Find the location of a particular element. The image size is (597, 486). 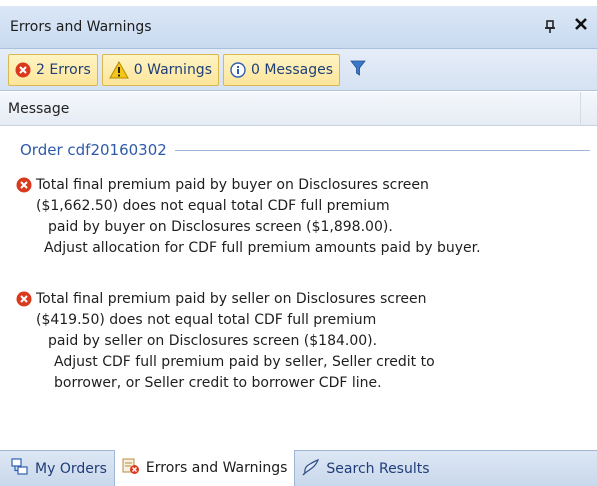

panel-title: Errors and Warnings is located at coordinates (81, 27).